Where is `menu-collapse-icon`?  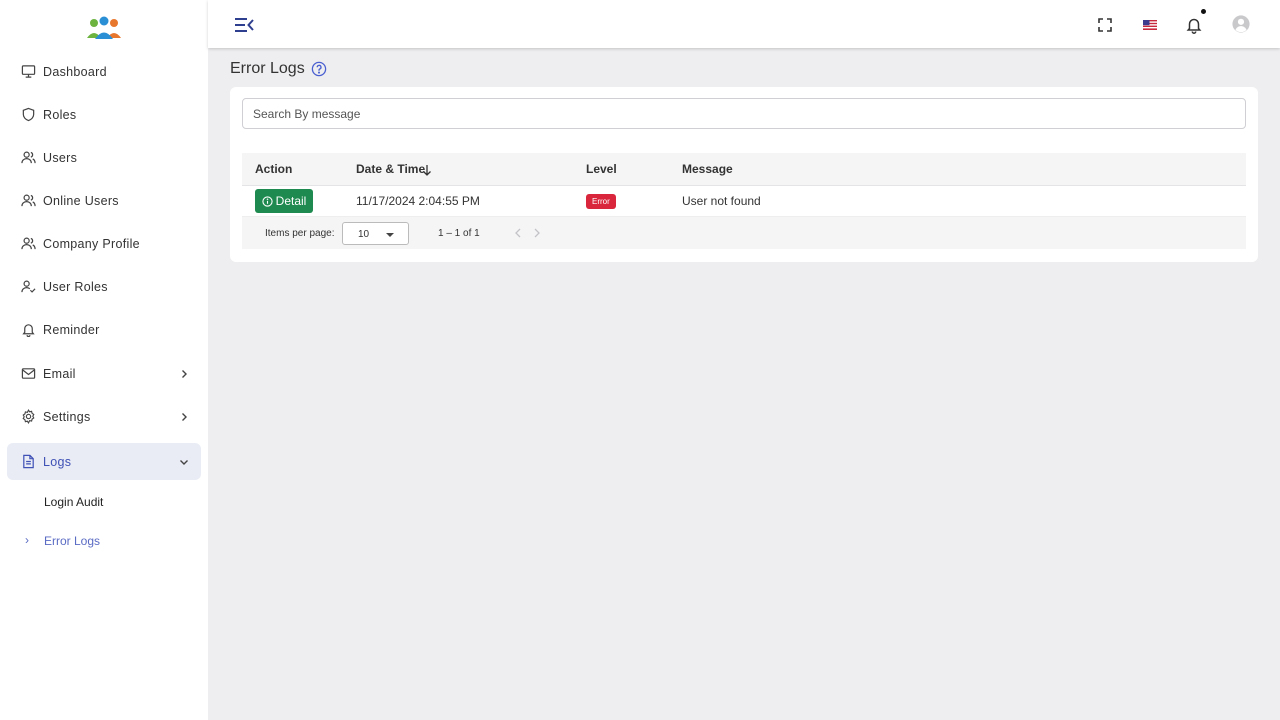 menu-collapse-icon is located at coordinates (244, 25).